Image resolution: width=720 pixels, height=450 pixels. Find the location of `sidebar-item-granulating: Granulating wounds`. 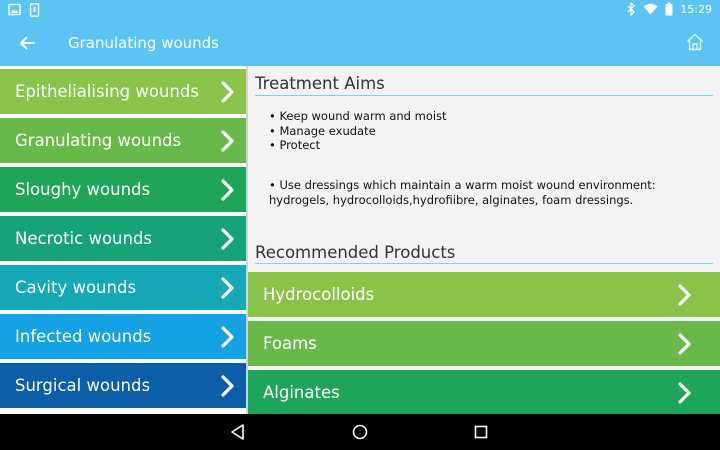

sidebar-item-granulating: Granulating wounds is located at coordinates (123, 140).